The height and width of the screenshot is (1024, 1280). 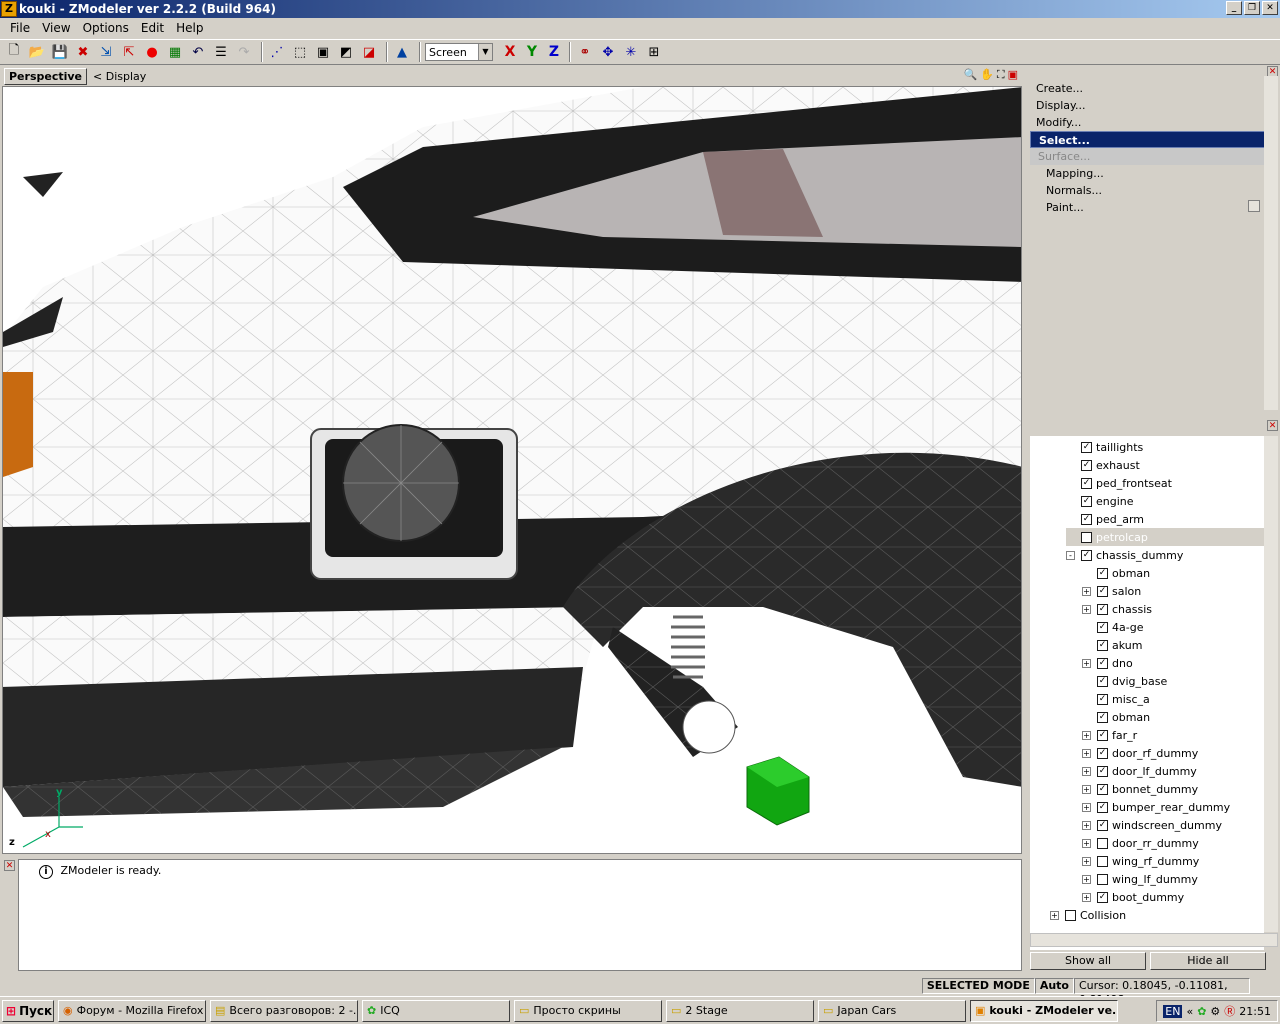 I want to click on tree-node: + door_rr_dummy, so click(x=1140, y=843).